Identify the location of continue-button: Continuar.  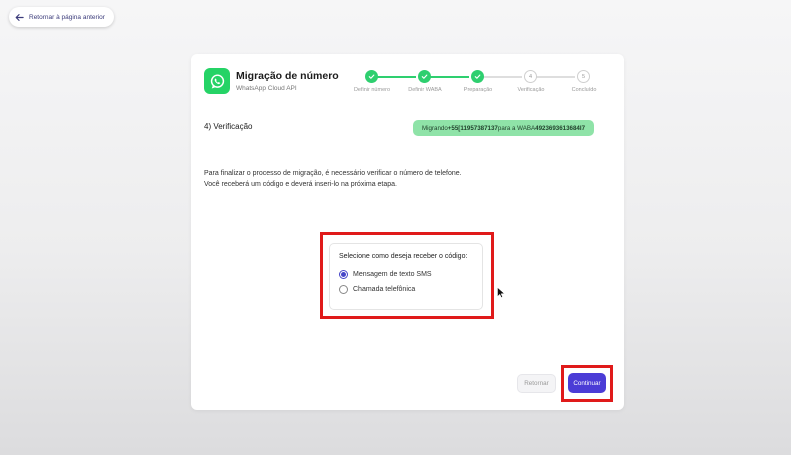
(587, 383).